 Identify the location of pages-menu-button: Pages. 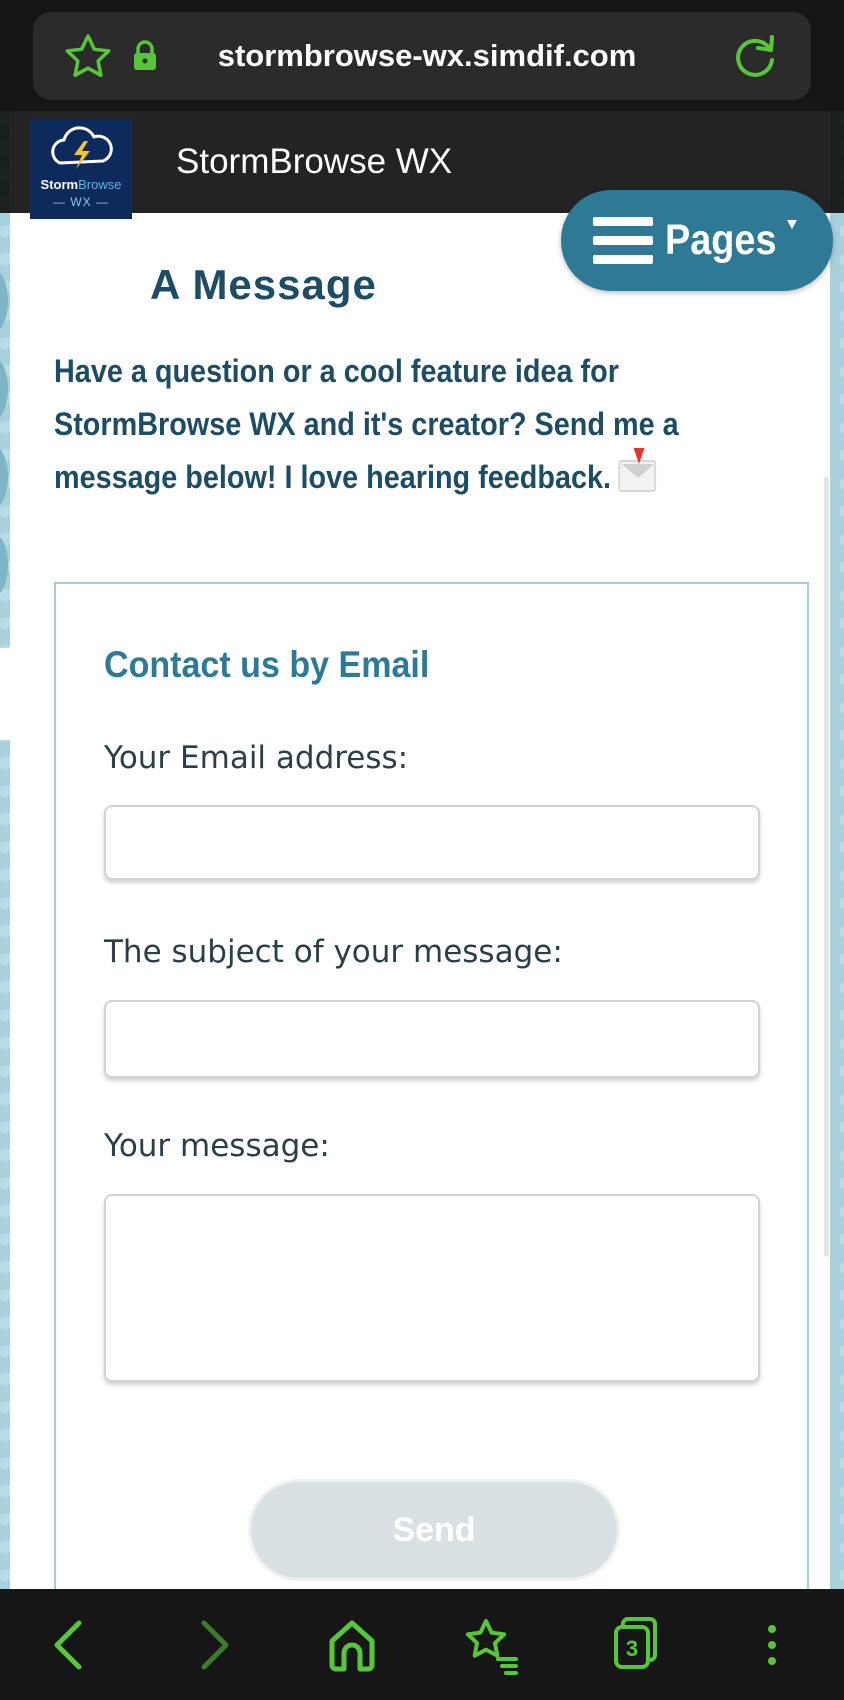
(697, 240).